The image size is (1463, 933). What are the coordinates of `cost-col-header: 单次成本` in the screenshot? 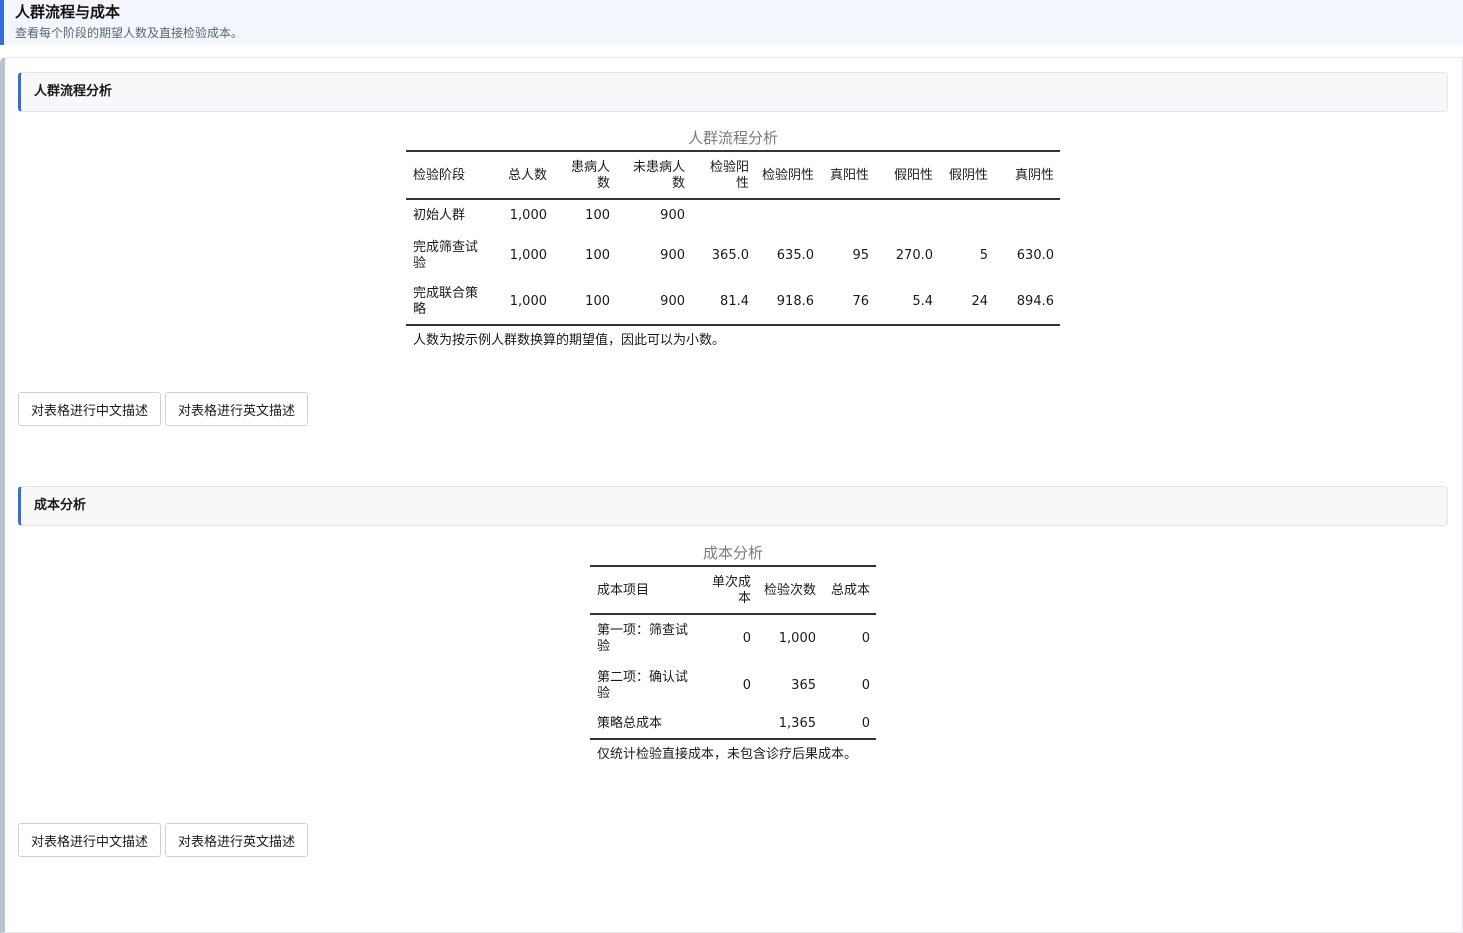 It's located at (731, 590).